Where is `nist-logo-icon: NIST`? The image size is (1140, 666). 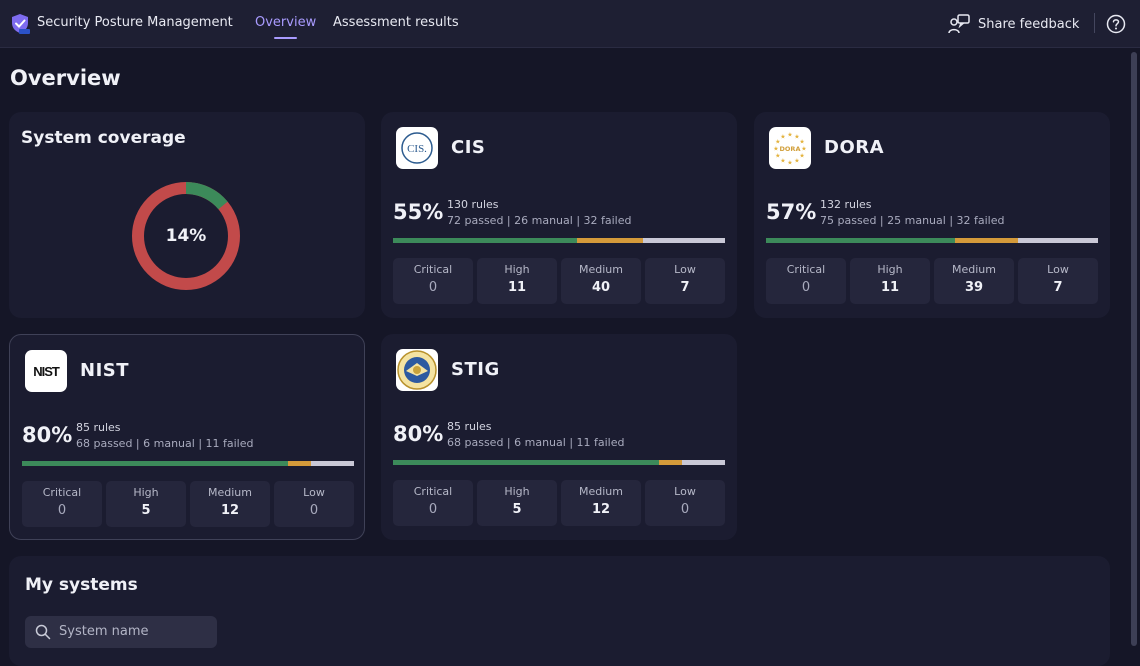
nist-logo-icon: NIST is located at coordinates (46, 371).